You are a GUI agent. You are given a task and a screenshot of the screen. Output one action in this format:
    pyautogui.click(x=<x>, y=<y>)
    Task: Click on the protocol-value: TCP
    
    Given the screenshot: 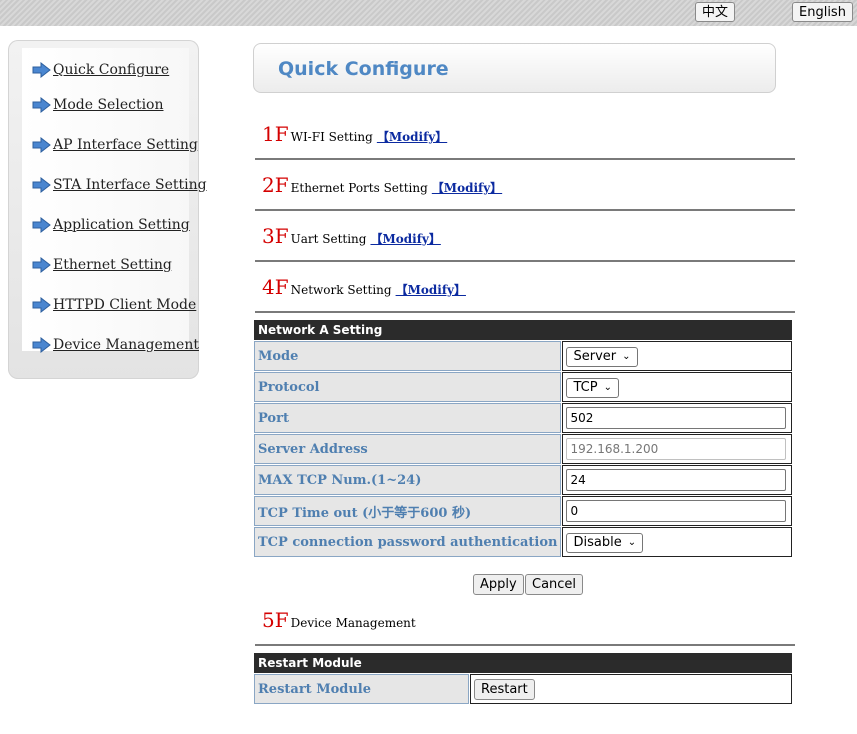 What is the action you would take?
    pyautogui.click(x=585, y=388)
    